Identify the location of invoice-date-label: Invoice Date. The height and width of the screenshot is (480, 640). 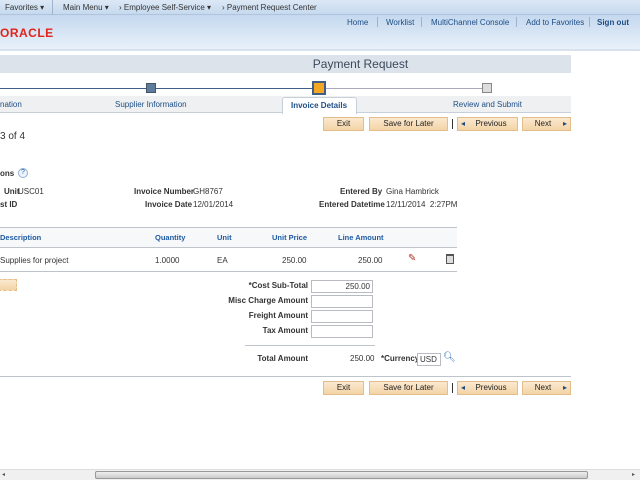
(169, 204).